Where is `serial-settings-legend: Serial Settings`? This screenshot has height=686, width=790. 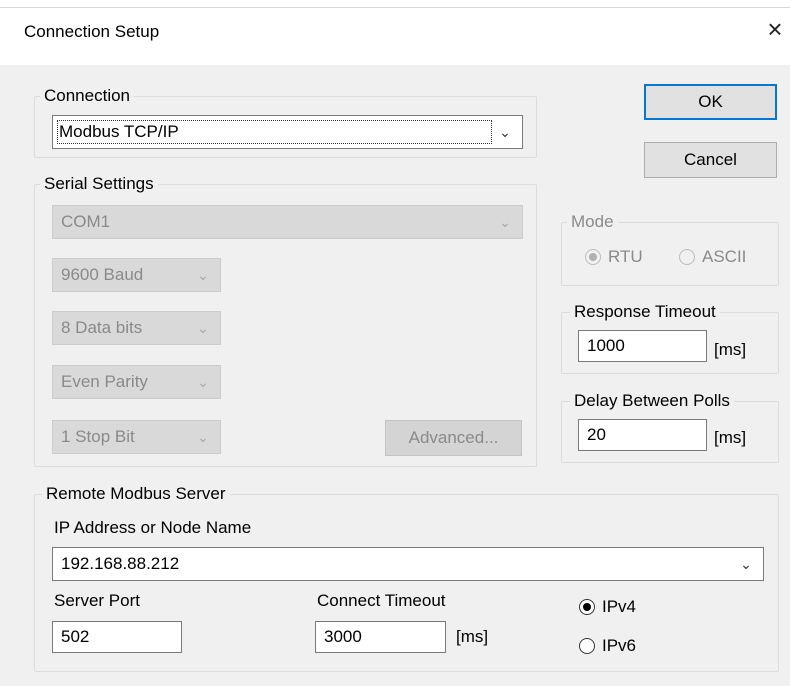
serial-settings-legend: Serial Settings is located at coordinates (99, 184).